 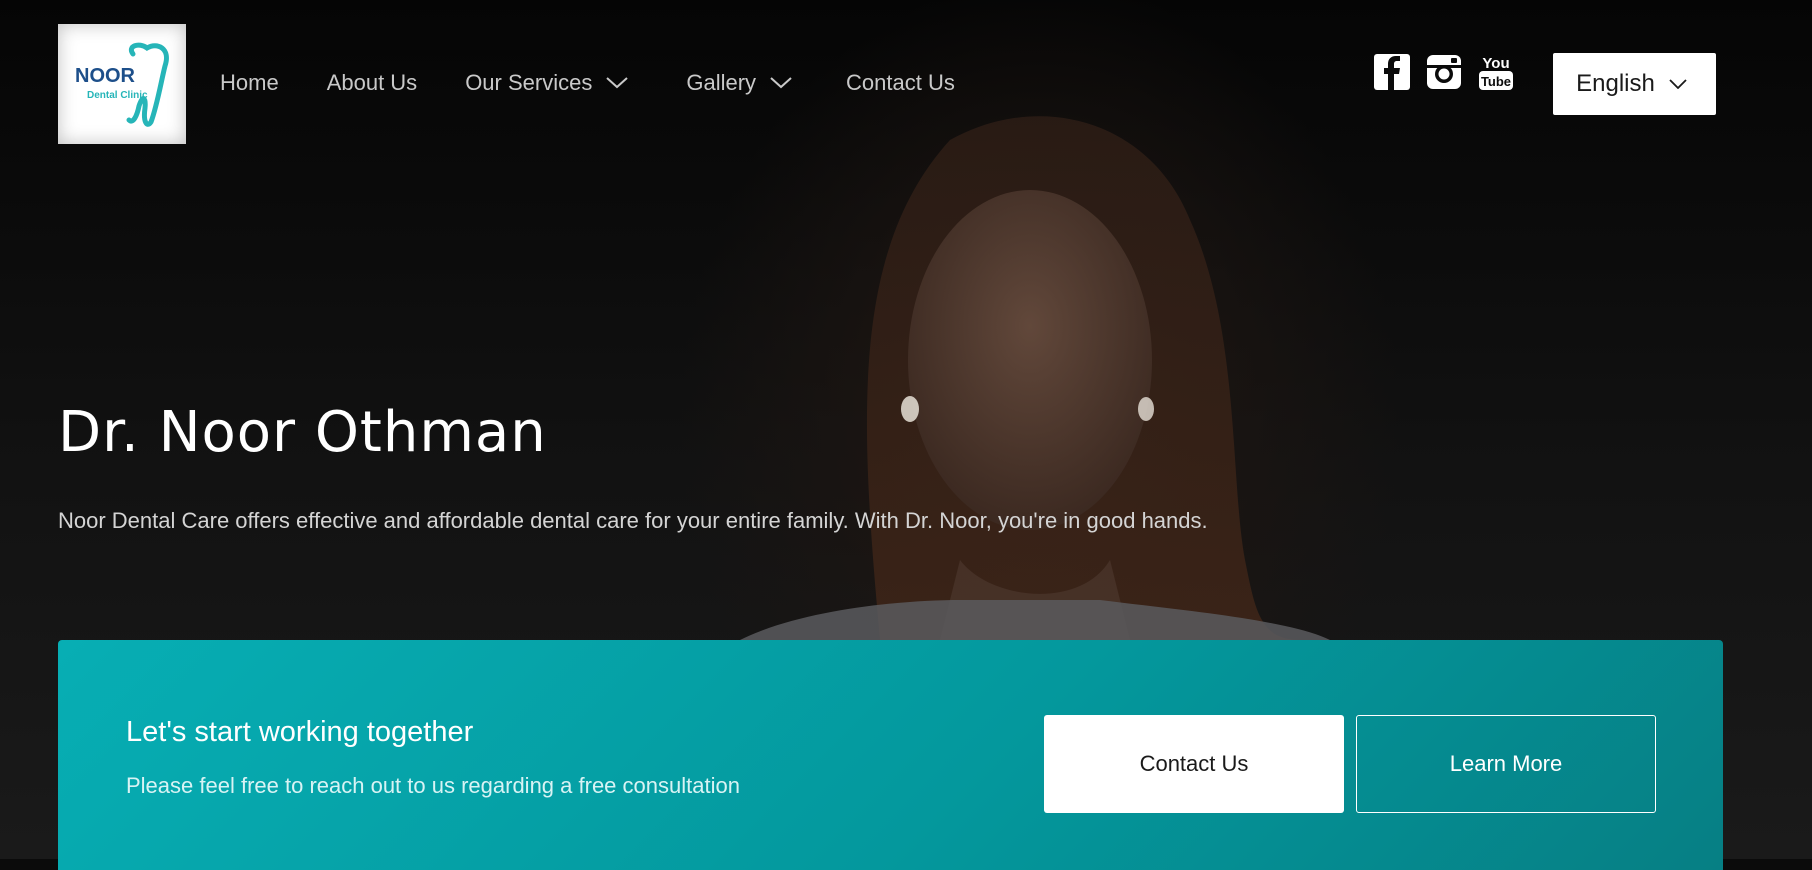 What do you see at coordinates (1444, 72) in the screenshot?
I see `instagram-icon` at bounding box center [1444, 72].